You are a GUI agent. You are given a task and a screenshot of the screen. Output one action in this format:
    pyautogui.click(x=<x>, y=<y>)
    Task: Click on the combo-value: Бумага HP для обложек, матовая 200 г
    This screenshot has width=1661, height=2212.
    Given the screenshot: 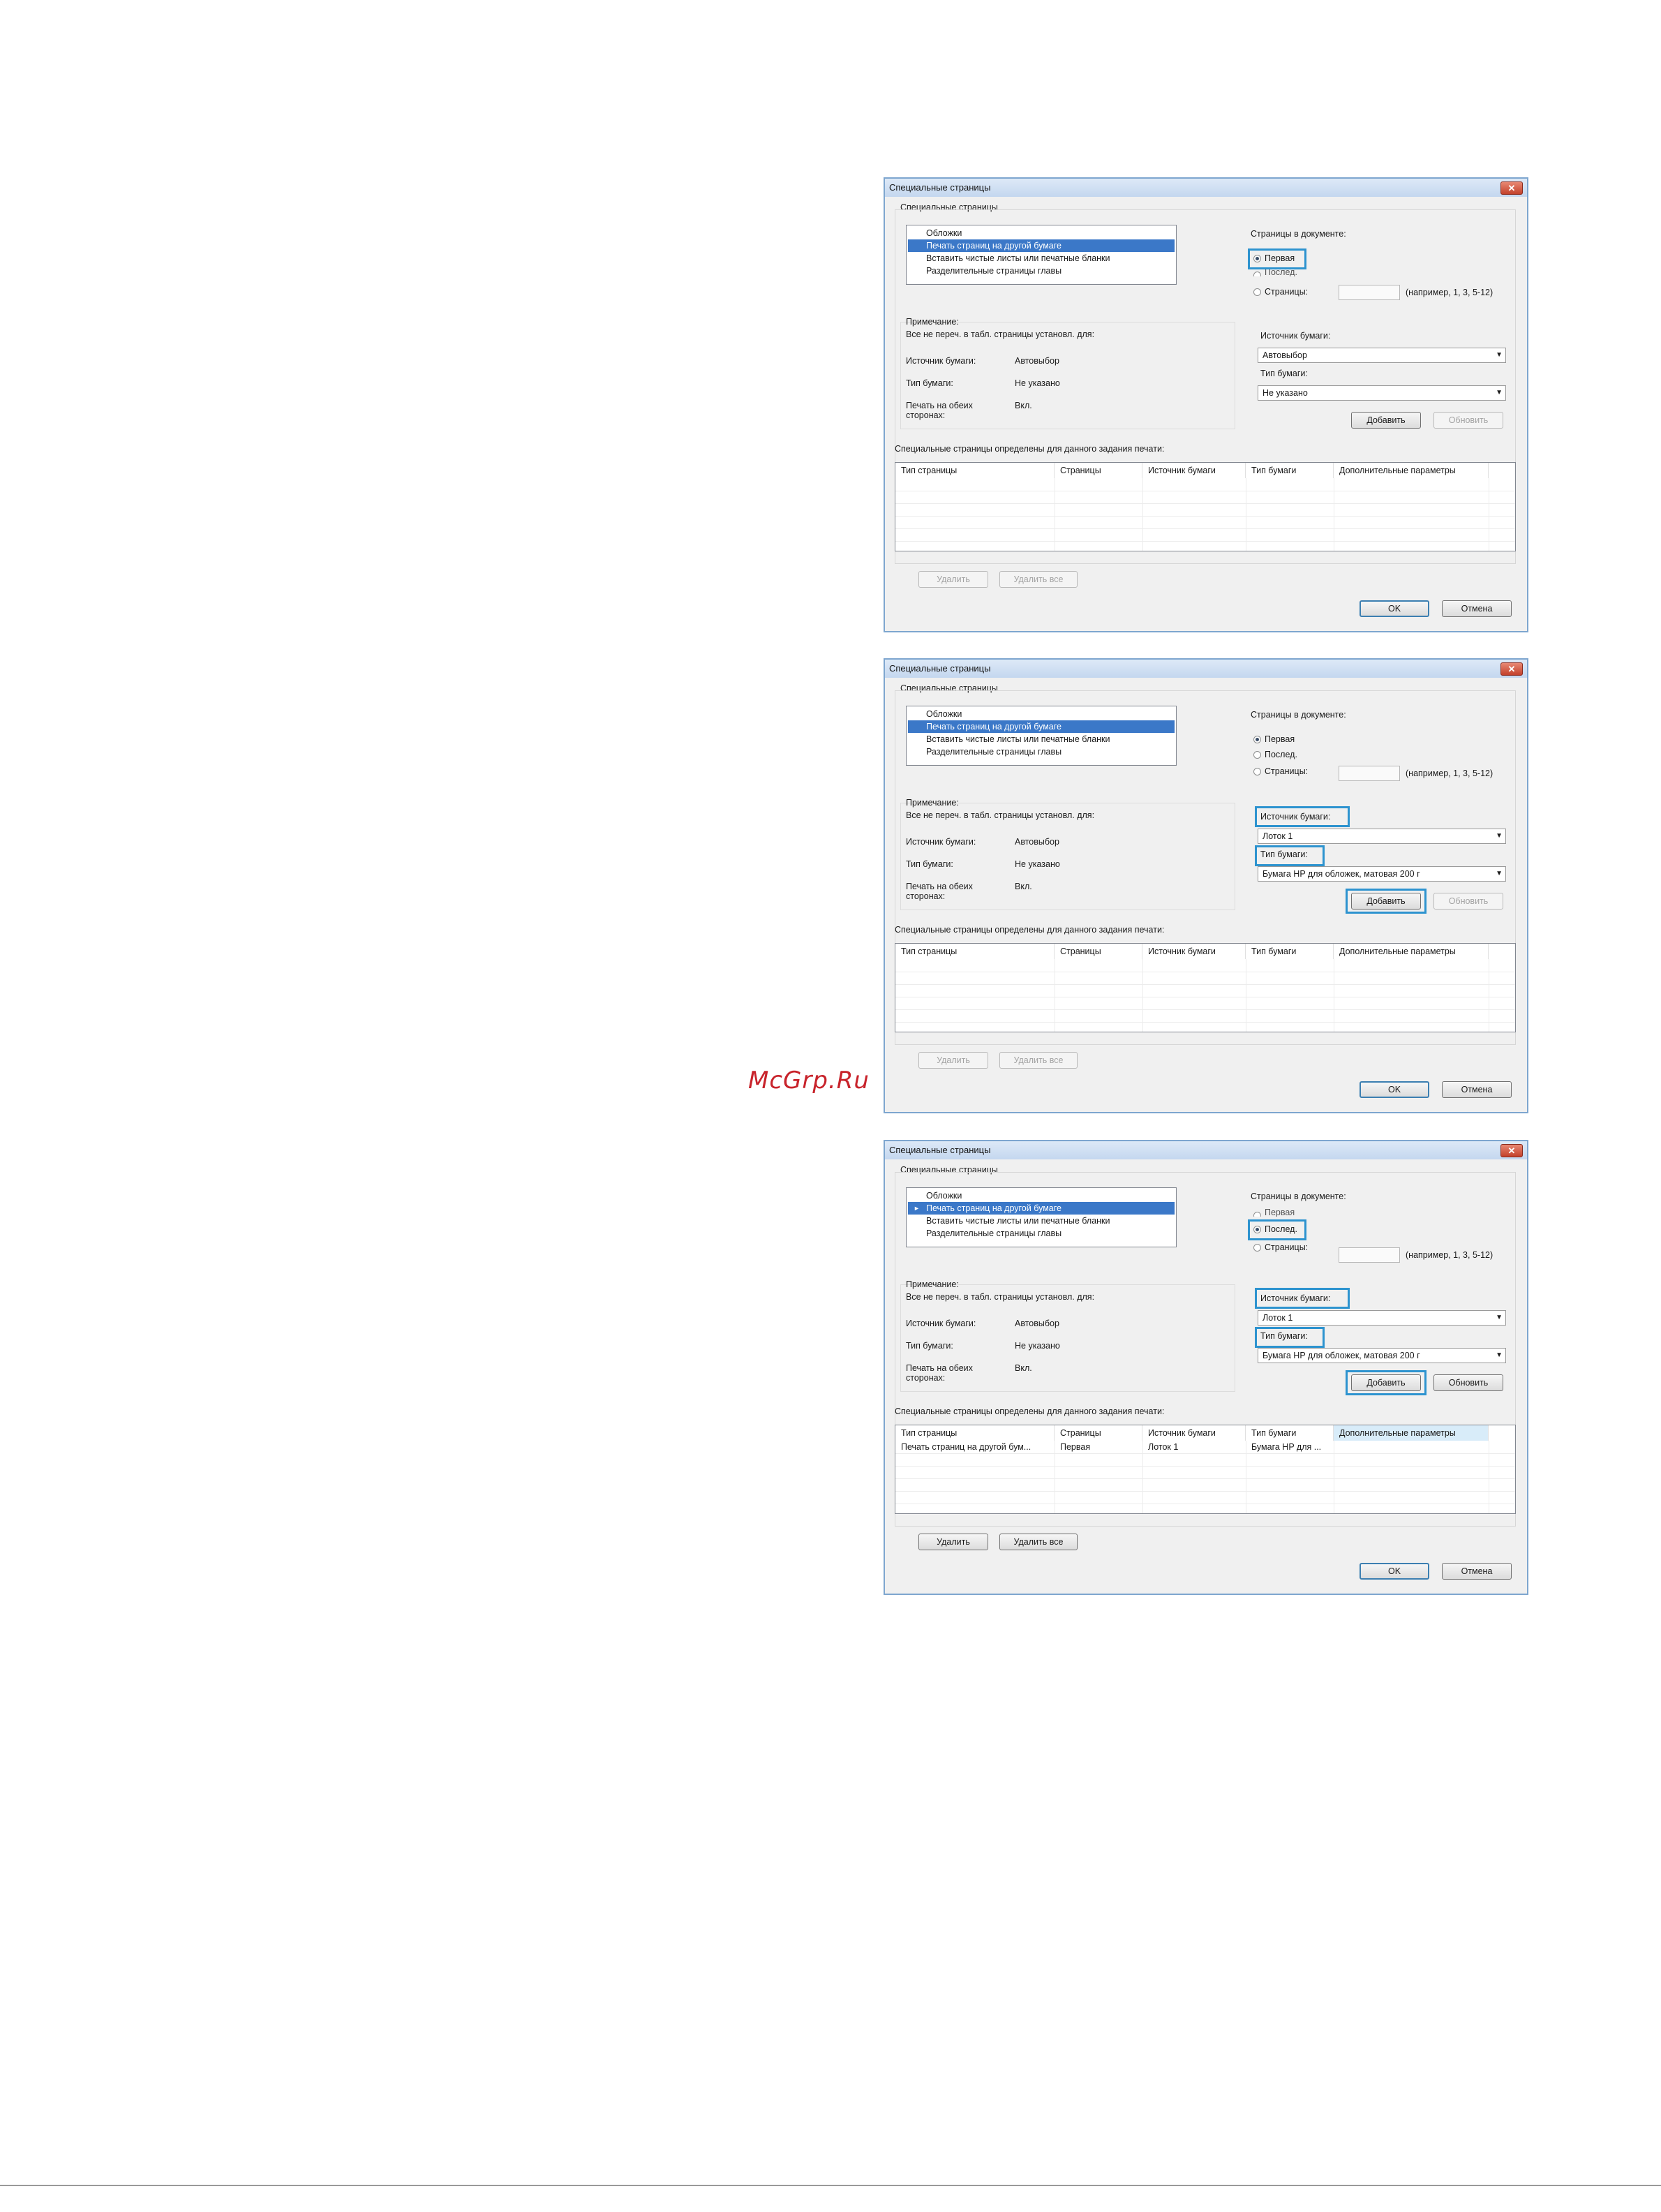 What is the action you would take?
    pyautogui.click(x=1341, y=874)
    